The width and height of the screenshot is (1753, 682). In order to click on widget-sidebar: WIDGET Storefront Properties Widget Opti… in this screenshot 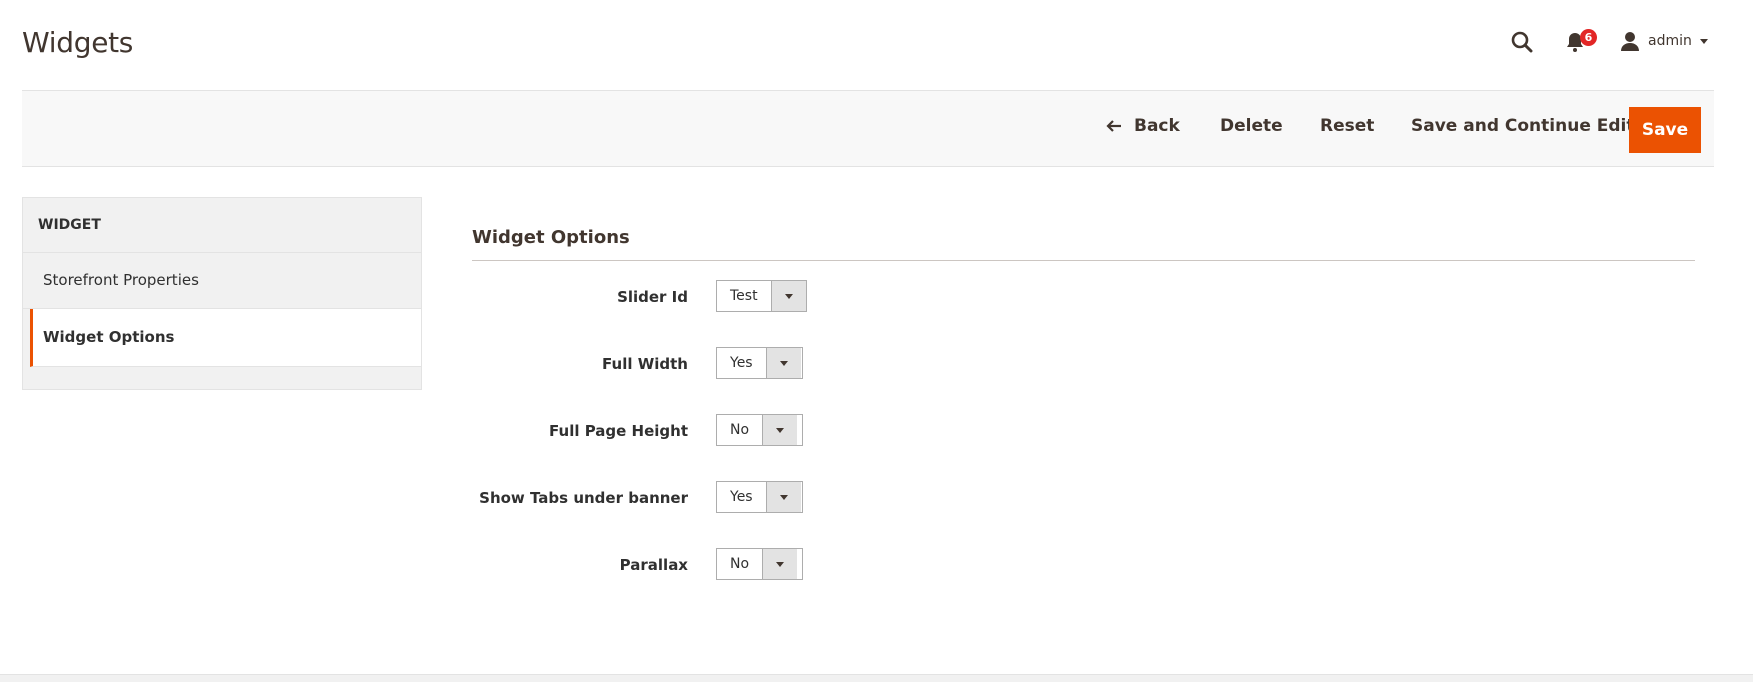, I will do `click(222, 293)`.